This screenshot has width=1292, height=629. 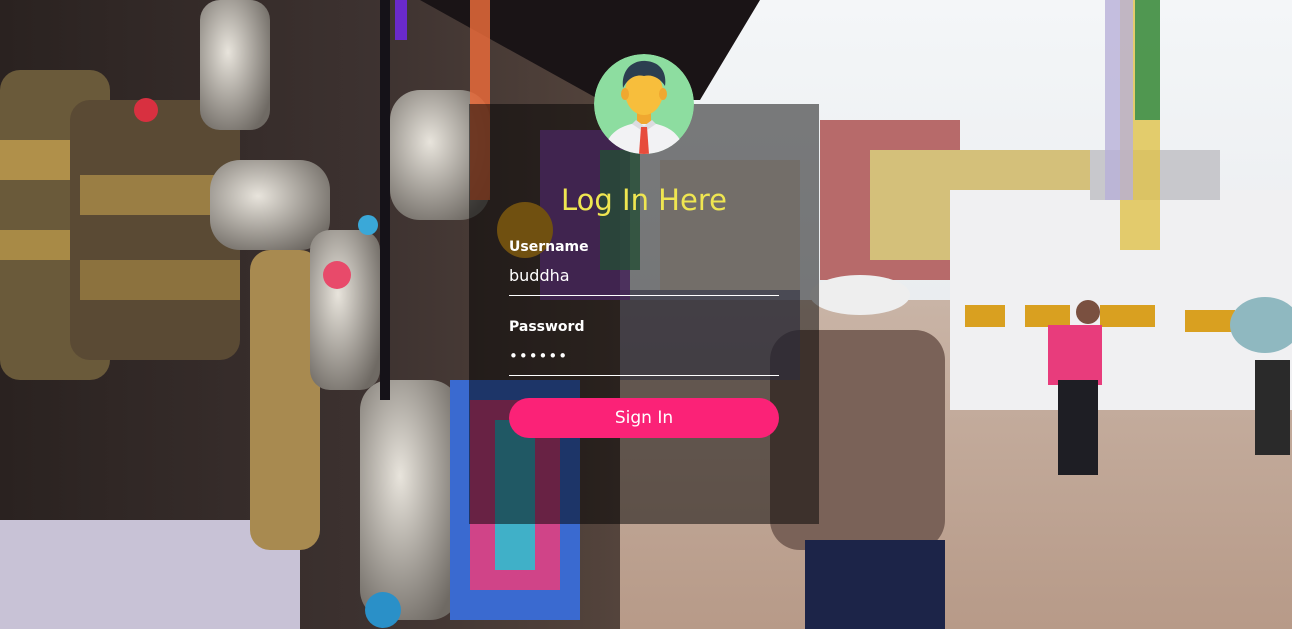 What do you see at coordinates (547, 327) in the screenshot?
I see `password-label: Password` at bounding box center [547, 327].